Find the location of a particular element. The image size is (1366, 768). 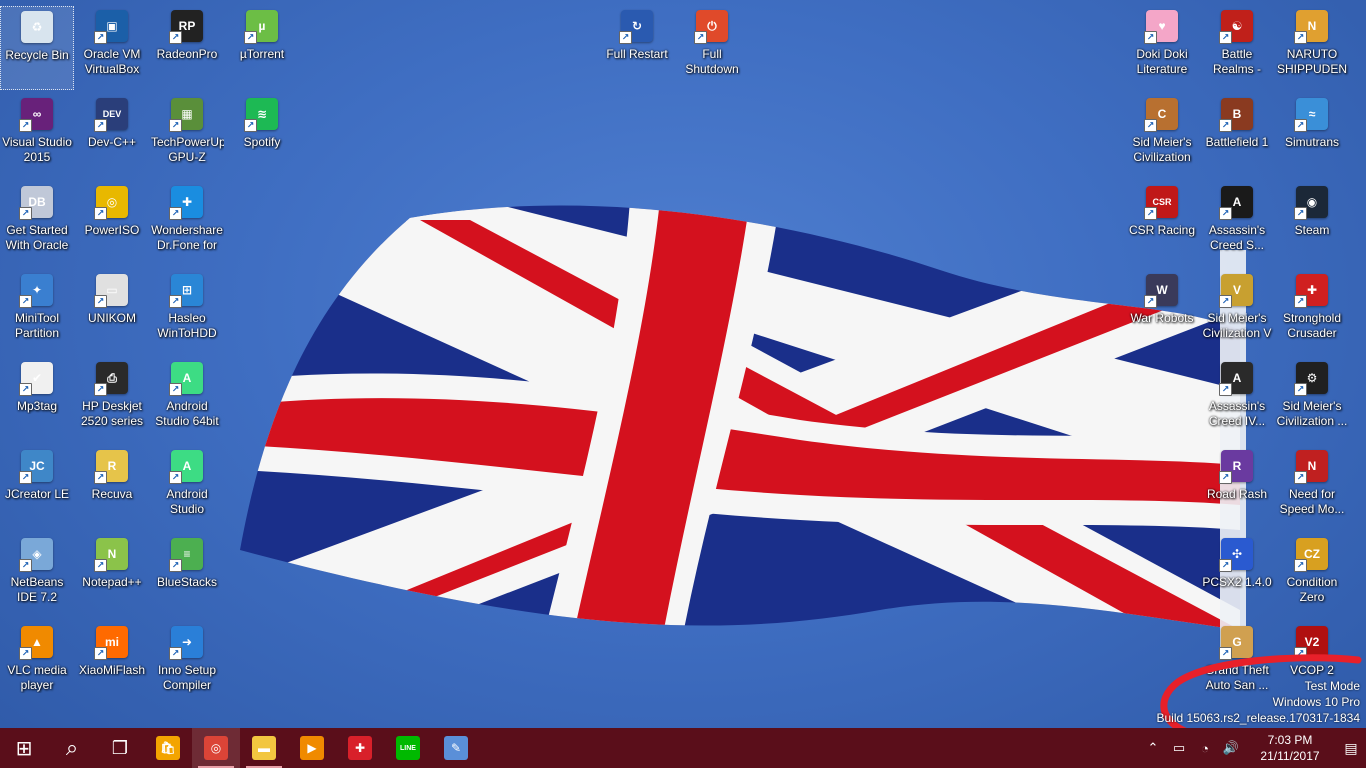

desktop-icon-label: NARUTO SHIPPUDEN is located at coordinates (1311, 61).